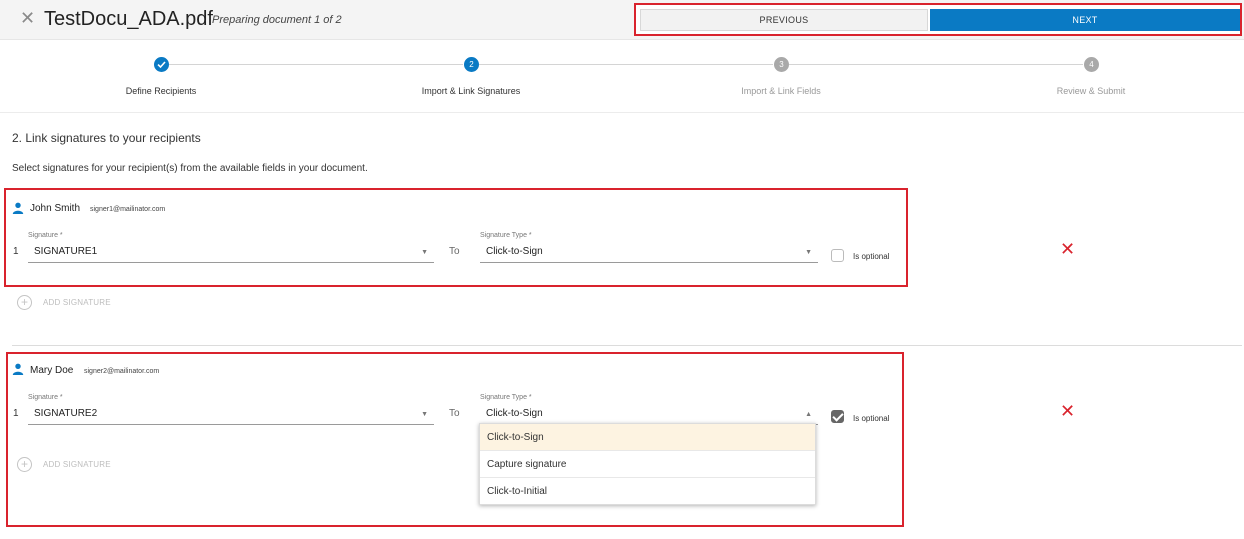 The width and height of the screenshot is (1244, 539). What do you see at coordinates (66, 251) in the screenshot?
I see `signature-select-value: SIGNATURE1` at bounding box center [66, 251].